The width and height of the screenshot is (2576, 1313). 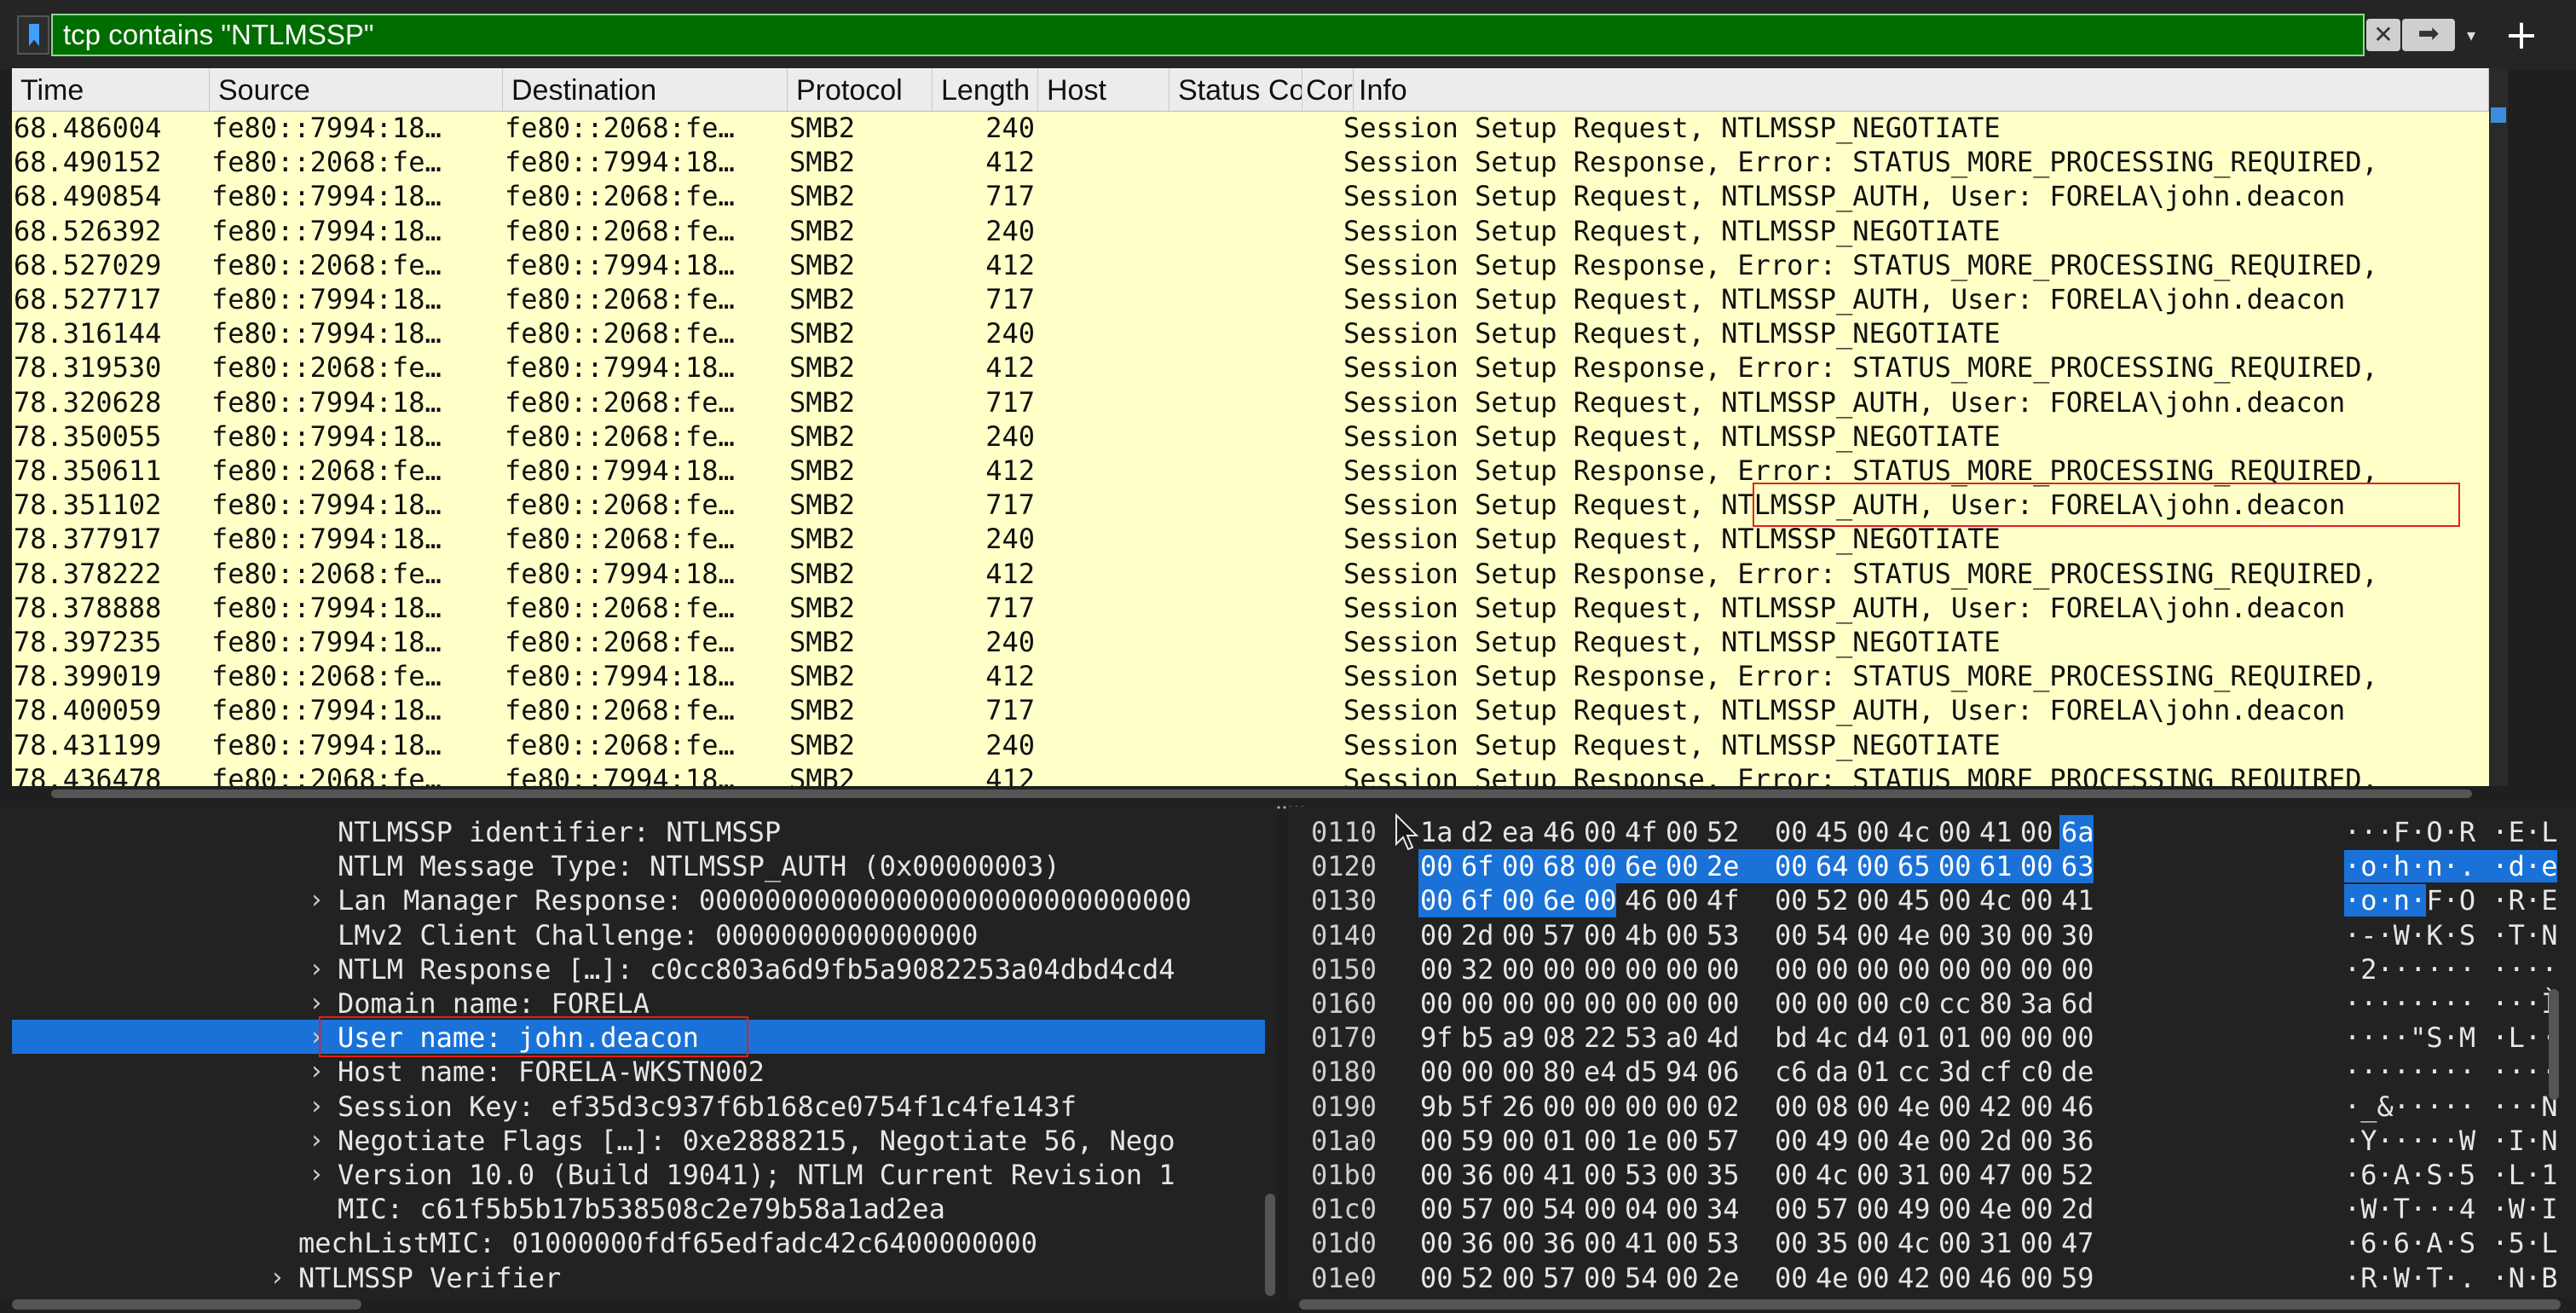 What do you see at coordinates (1832, 866) in the screenshot?
I see `hex-byte: 64` at bounding box center [1832, 866].